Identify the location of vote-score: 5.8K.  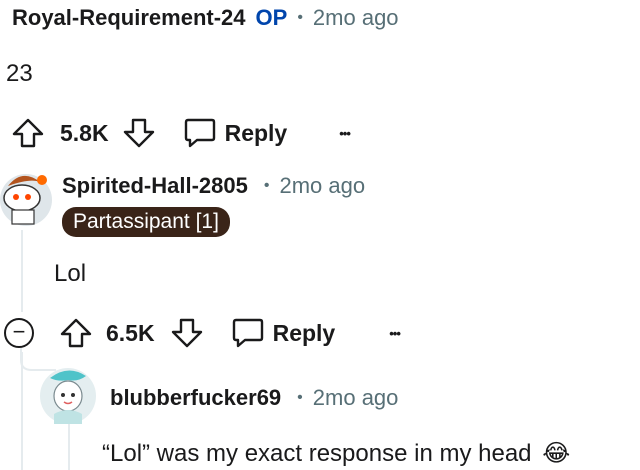
(84, 132).